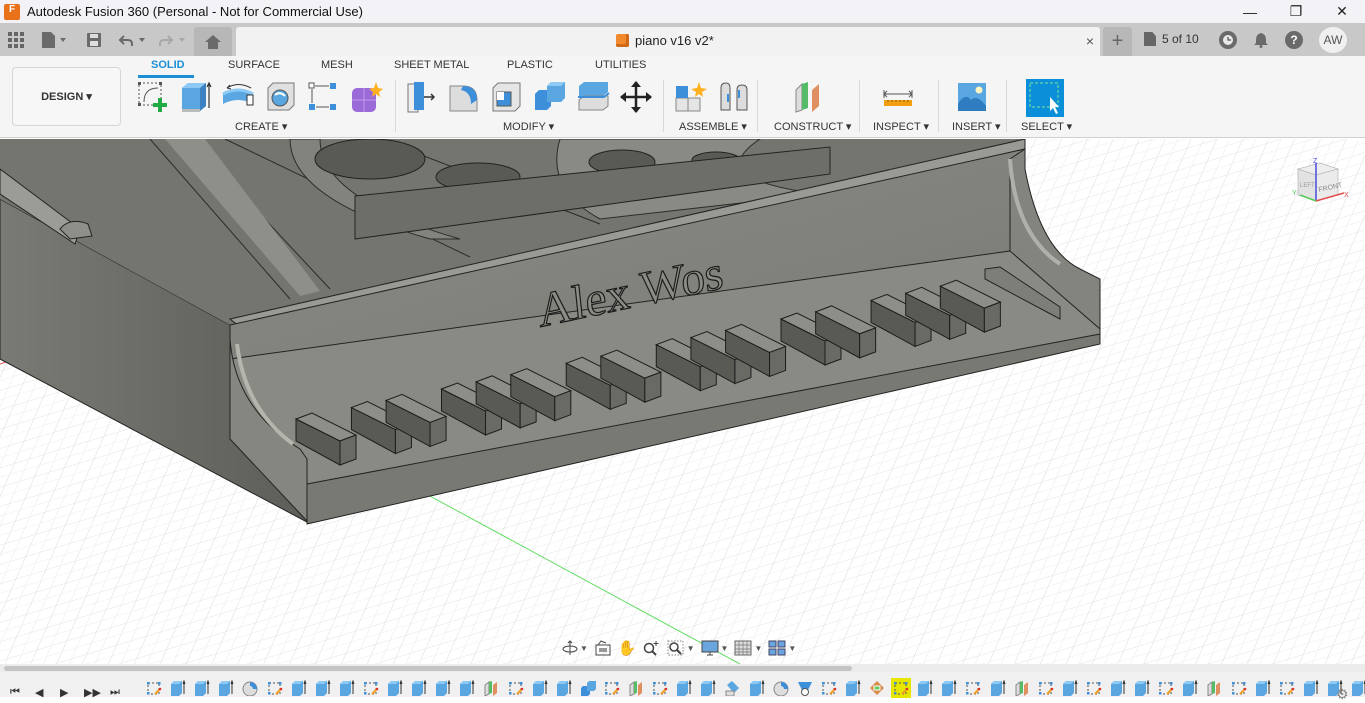 This screenshot has height=703, width=1365. What do you see at coordinates (530, 65) in the screenshot?
I see `tab-plastic: PLASTIC` at bounding box center [530, 65].